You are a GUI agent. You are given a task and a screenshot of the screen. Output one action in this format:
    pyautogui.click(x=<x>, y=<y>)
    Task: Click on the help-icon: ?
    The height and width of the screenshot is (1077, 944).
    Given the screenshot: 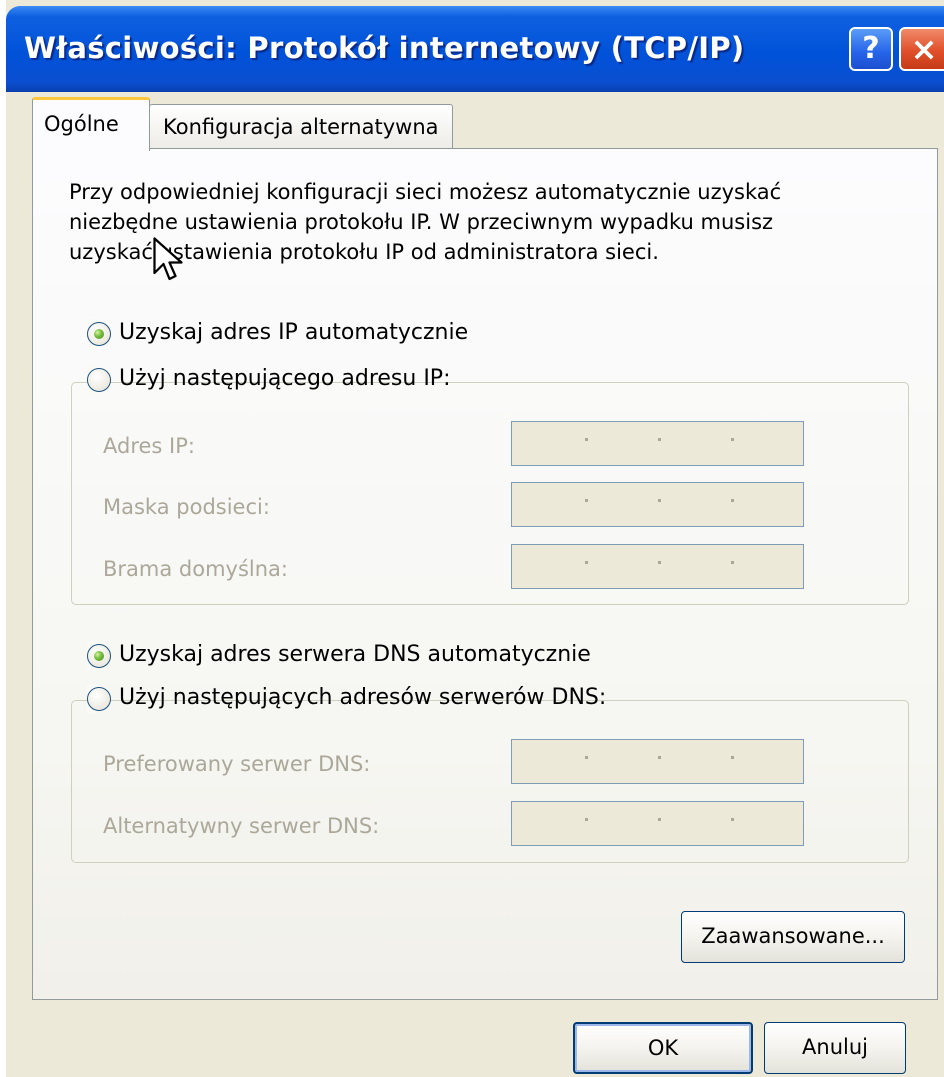 What is the action you would take?
    pyautogui.click(x=871, y=48)
    